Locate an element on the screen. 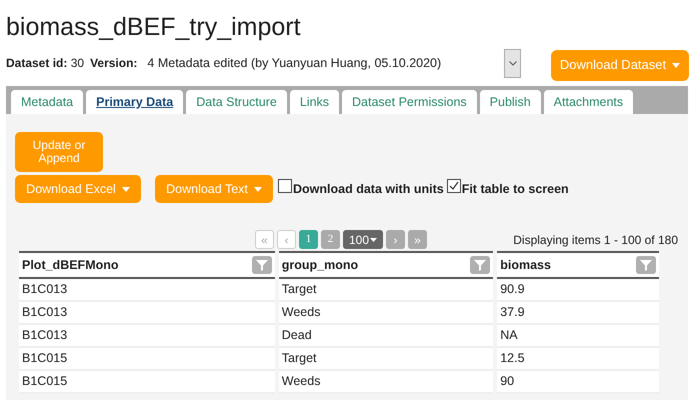  tab: Data Structure is located at coordinates (236, 102).